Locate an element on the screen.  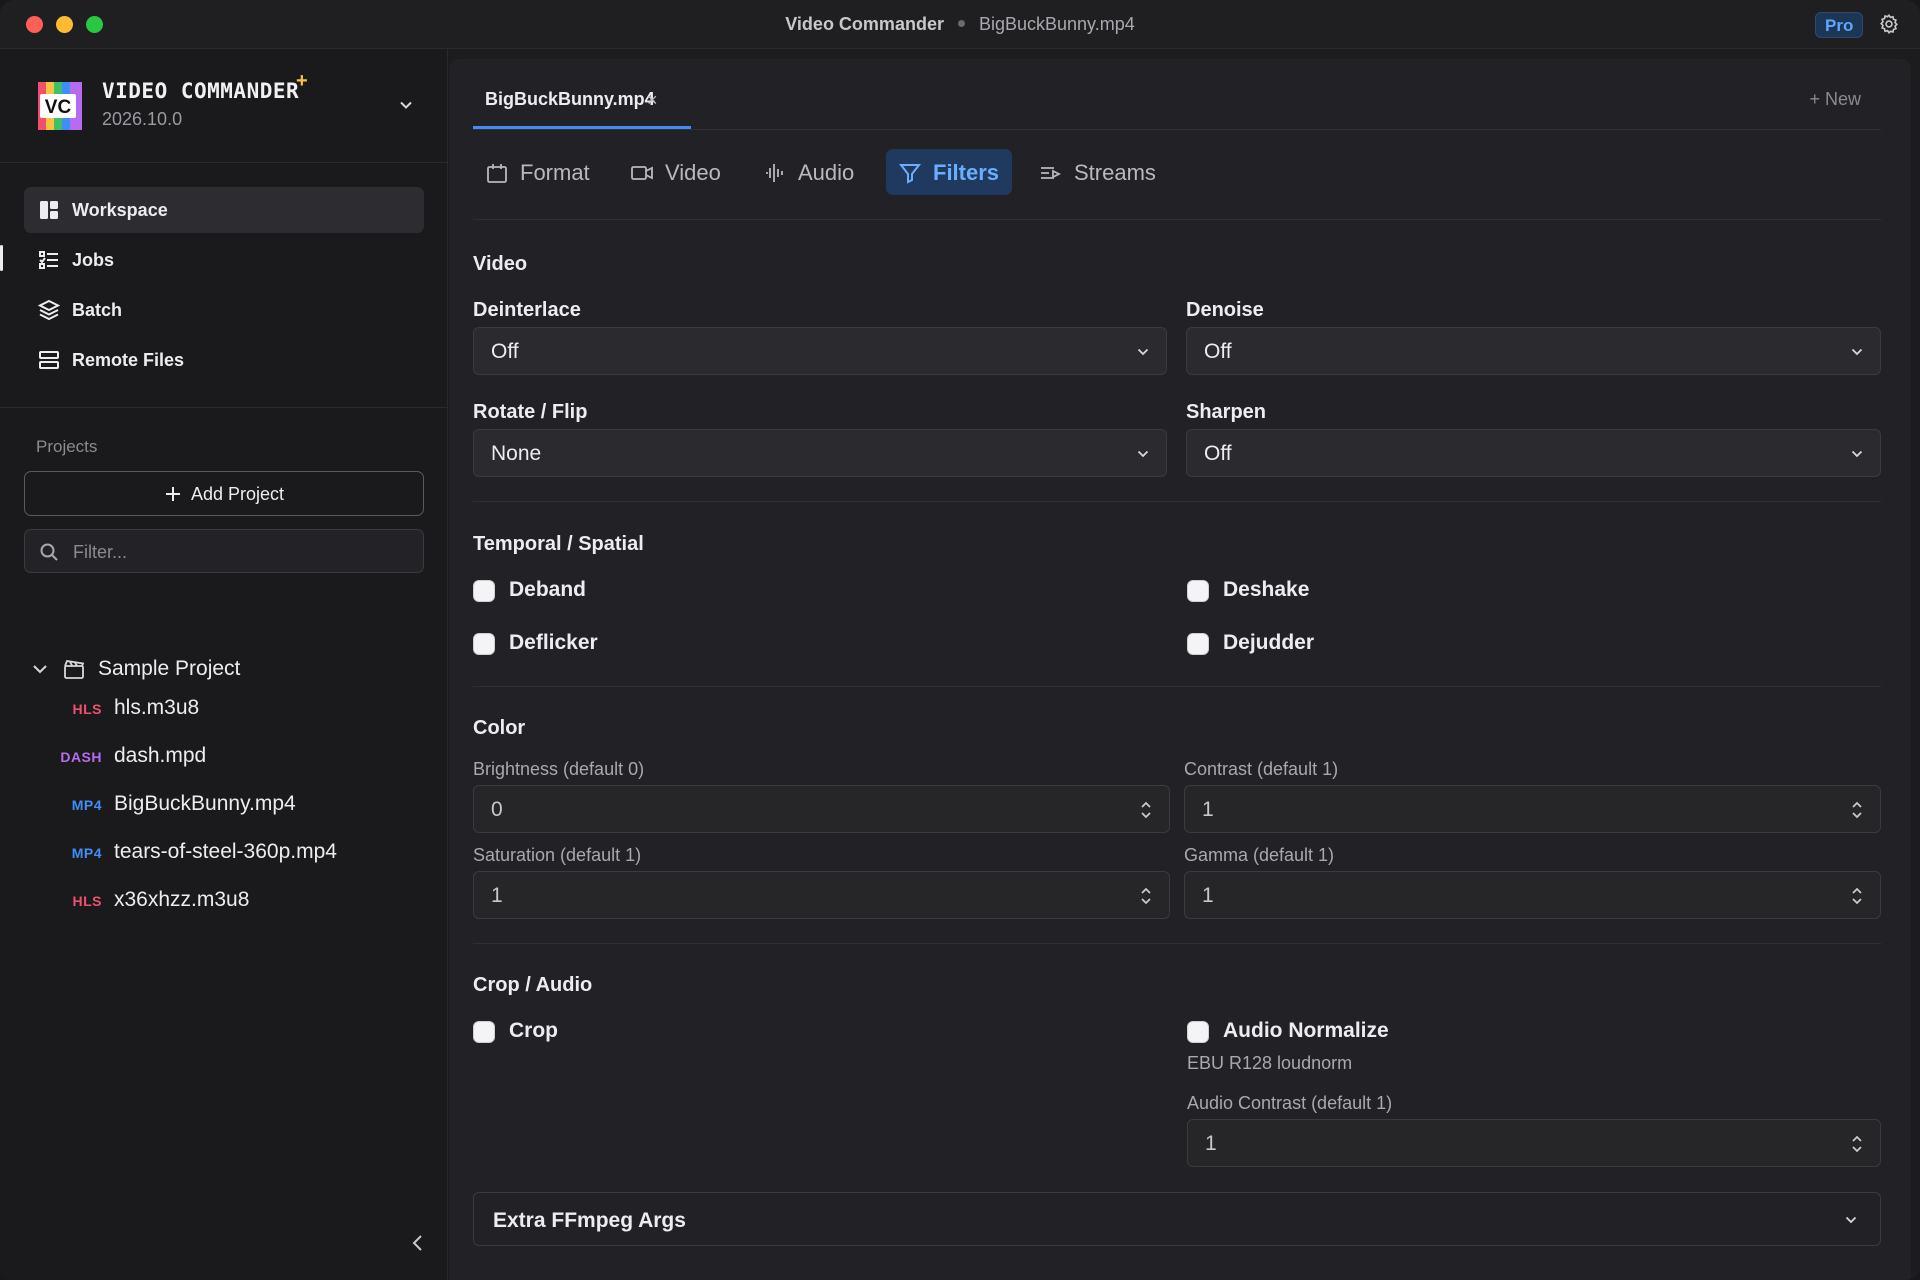
tab-filters: Filters is located at coordinates (949, 172).